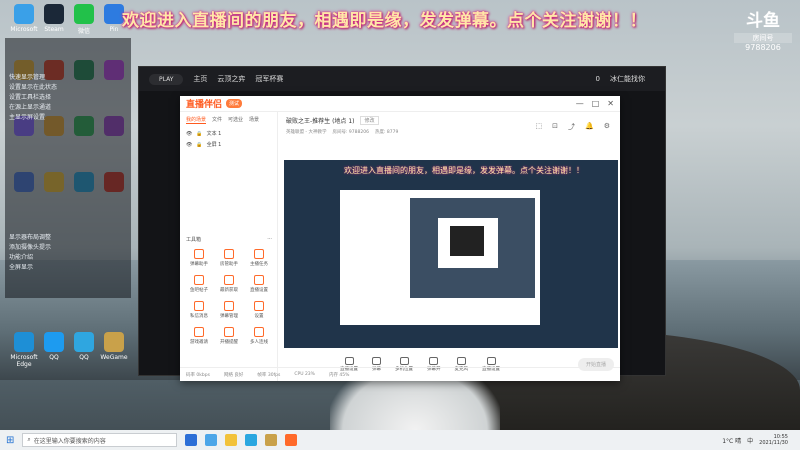  Describe the element at coordinates (750, 440) in the screenshot. I see `language-indicator: 中` at that location.